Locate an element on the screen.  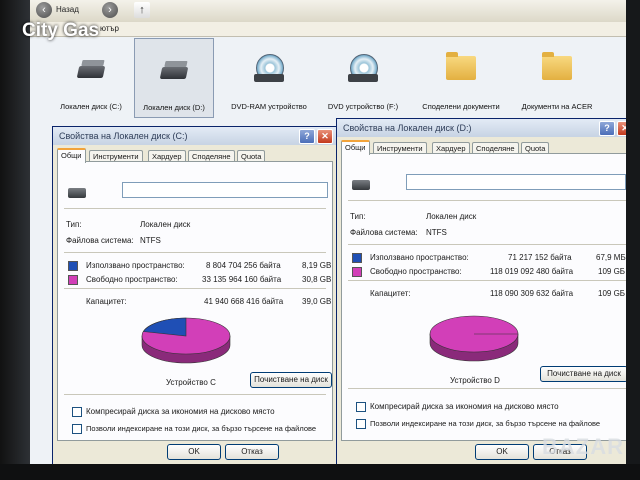
used-space-gb: 67,9 MБ is located at coordinates (611, 257).